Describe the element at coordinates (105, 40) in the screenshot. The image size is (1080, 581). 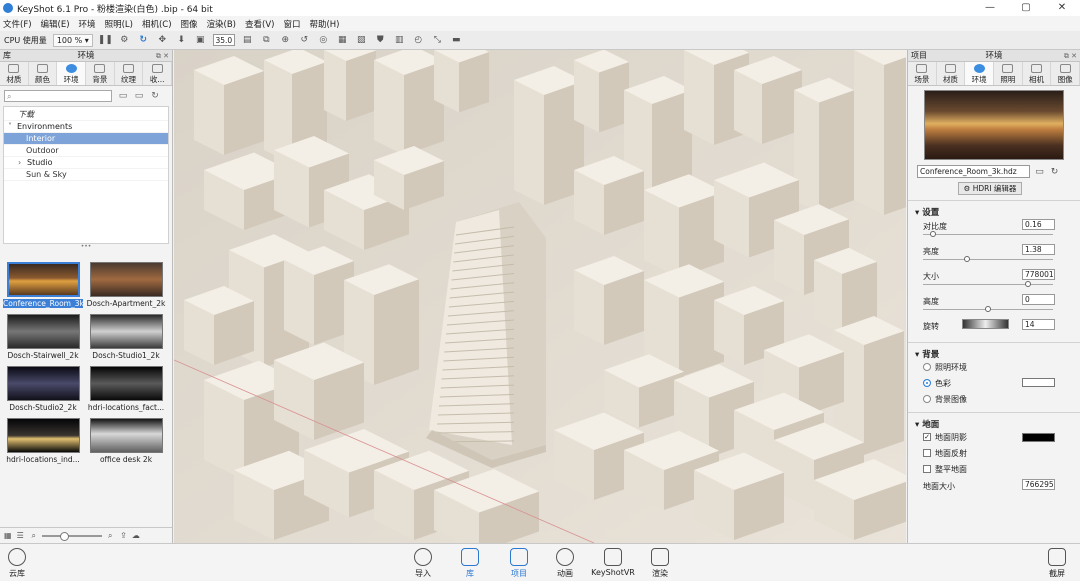
I see `pause-icon: ❚❚` at that location.